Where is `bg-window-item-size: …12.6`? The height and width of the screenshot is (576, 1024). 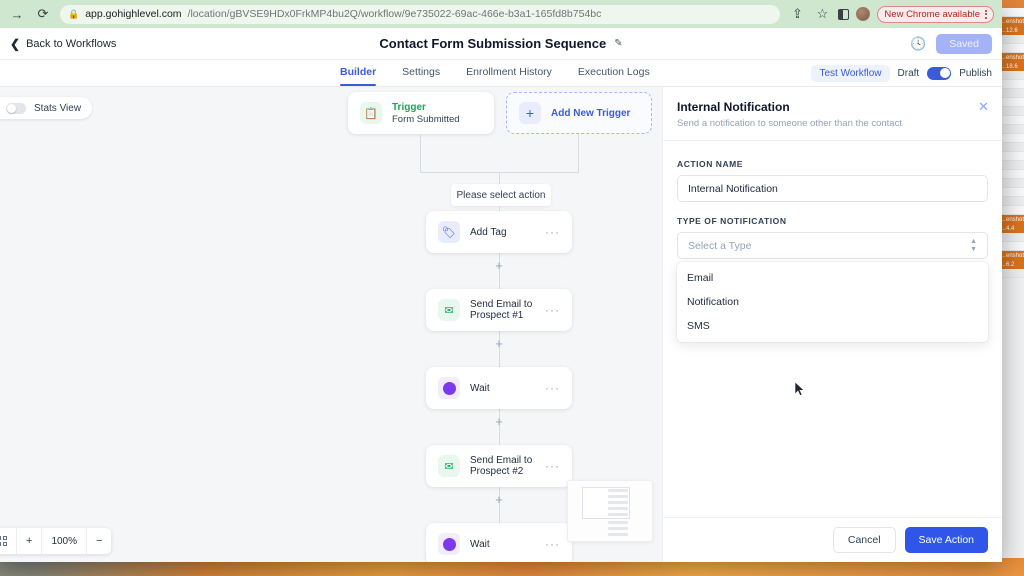 bg-window-item-size: …12.6 is located at coordinates (1011, 31).